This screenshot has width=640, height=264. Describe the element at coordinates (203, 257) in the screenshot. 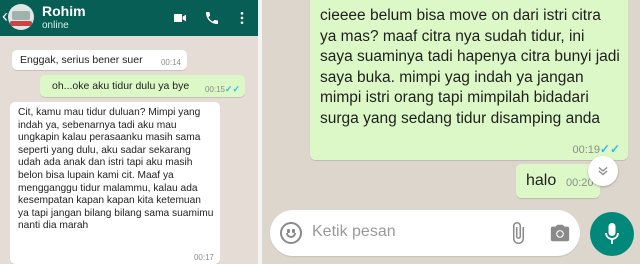

I see `message-time: 00:17` at that location.